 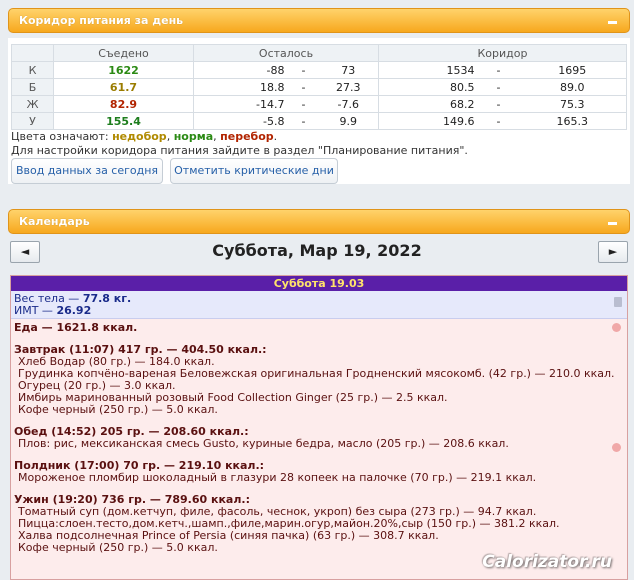 I want to click on eaten-value: 1622, so click(x=123, y=70).